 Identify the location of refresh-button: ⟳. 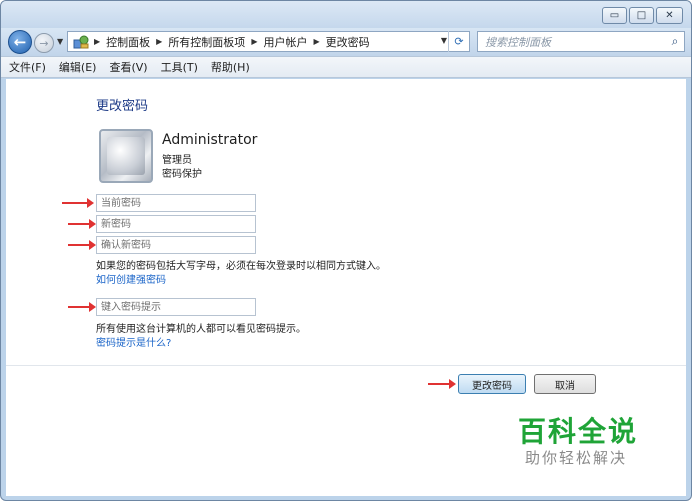
(458, 41).